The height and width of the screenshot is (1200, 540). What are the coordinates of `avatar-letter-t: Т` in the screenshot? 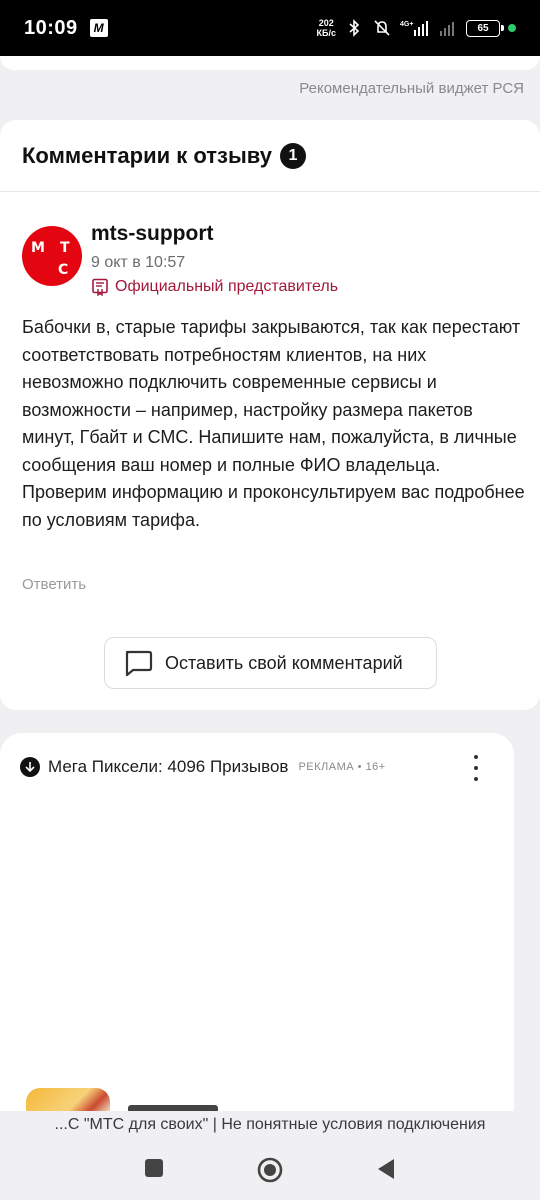 It's located at (65, 248).